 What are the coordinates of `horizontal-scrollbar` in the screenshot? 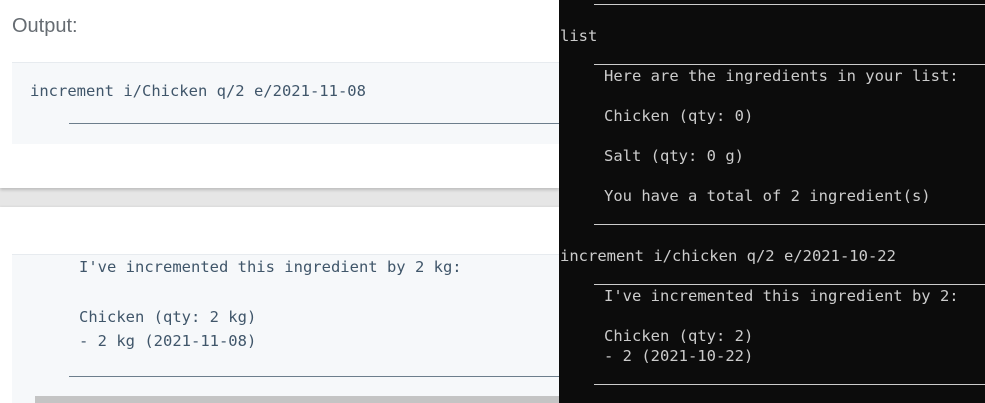 It's located at (297, 399).